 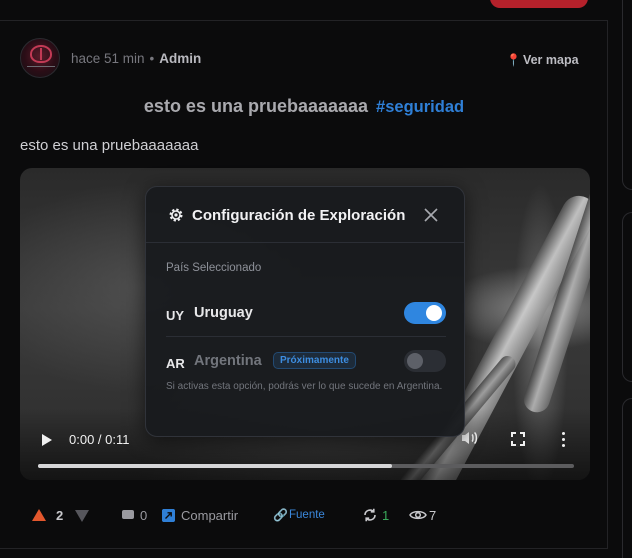 What do you see at coordinates (41, 68) in the screenshot?
I see `logo-caption` at bounding box center [41, 68].